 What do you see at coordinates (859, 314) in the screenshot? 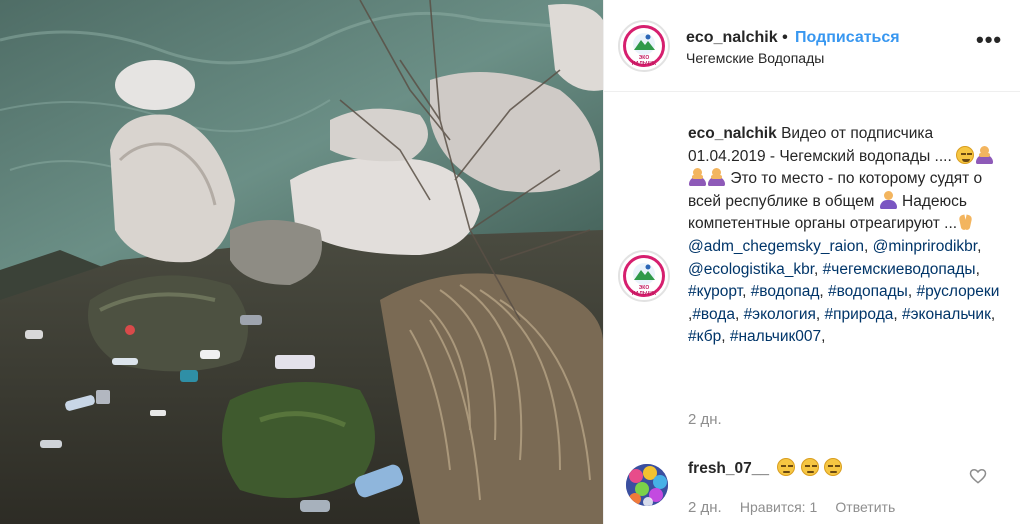
I see `hashtag-link: #природа` at bounding box center [859, 314].